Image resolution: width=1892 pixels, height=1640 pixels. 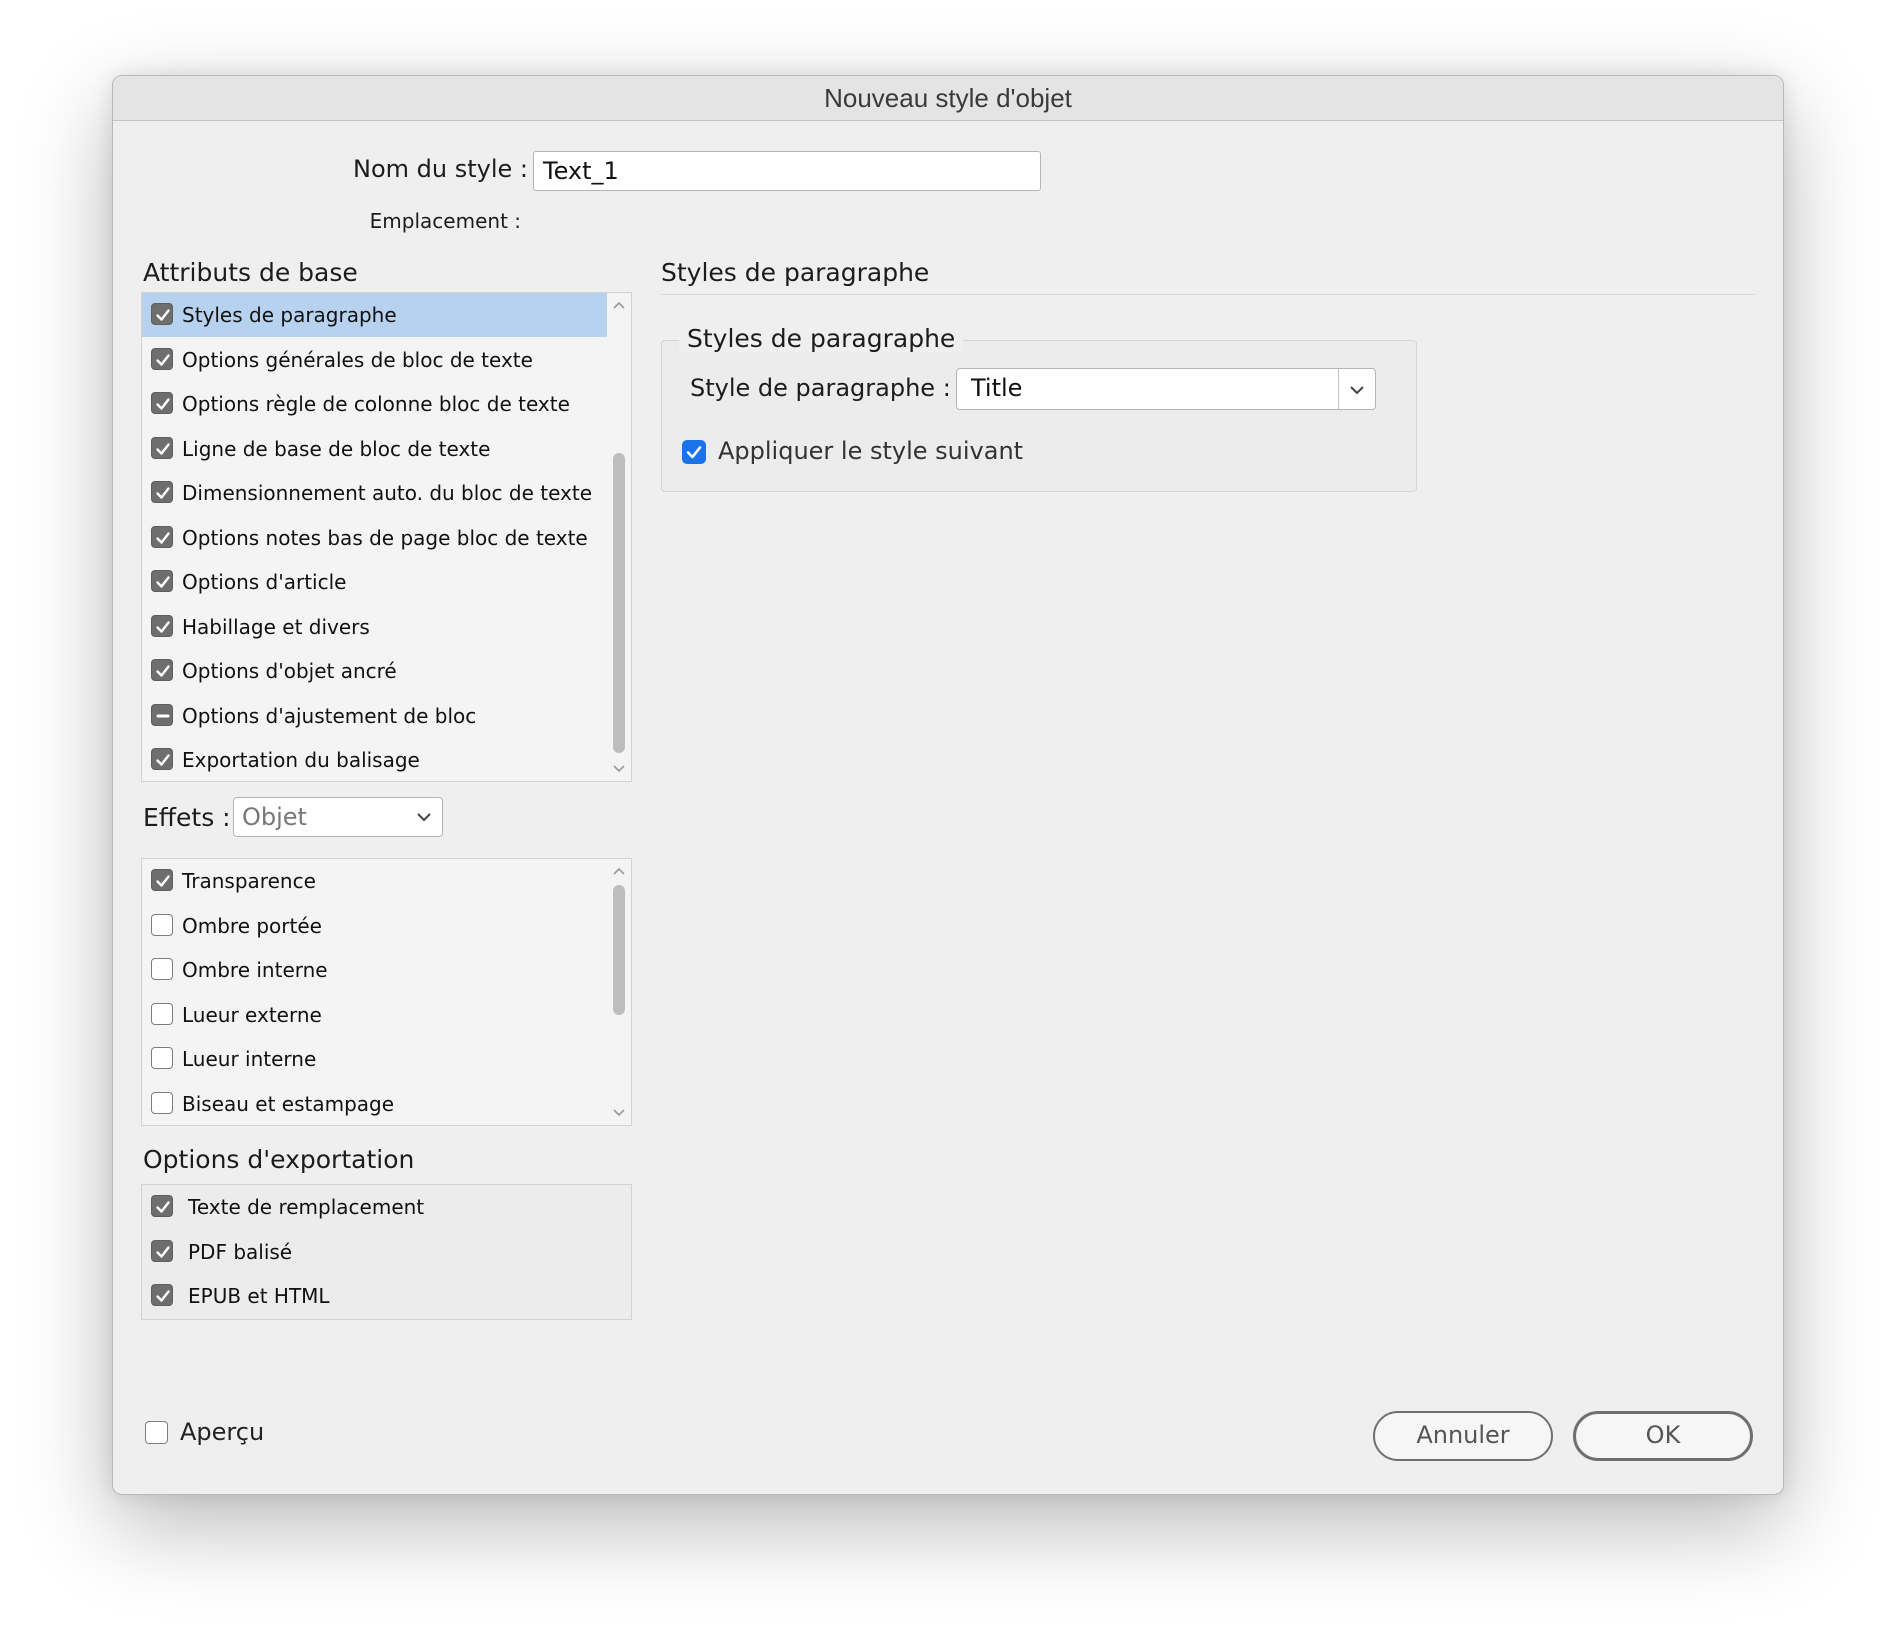 I want to click on paragraph-styles-group, so click(x=1039, y=416).